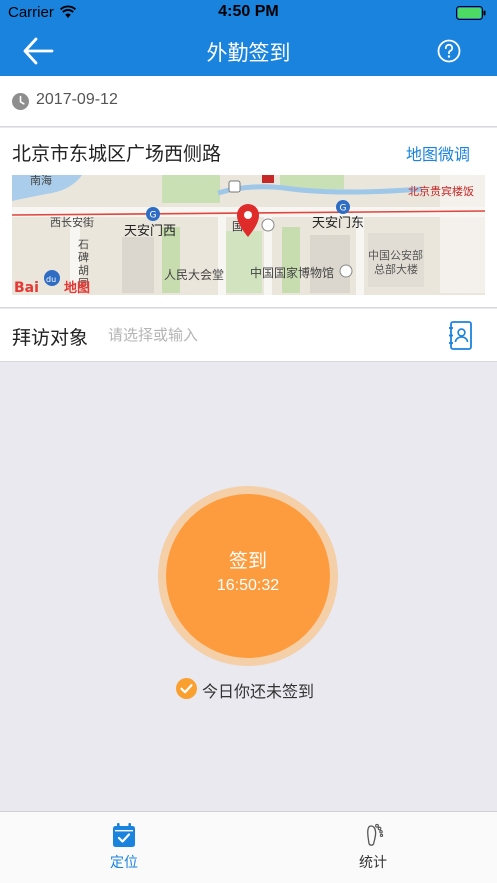 The height and width of the screenshot is (883, 497). What do you see at coordinates (83, 257) in the screenshot?
I see `map-label: 碑` at bounding box center [83, 257].